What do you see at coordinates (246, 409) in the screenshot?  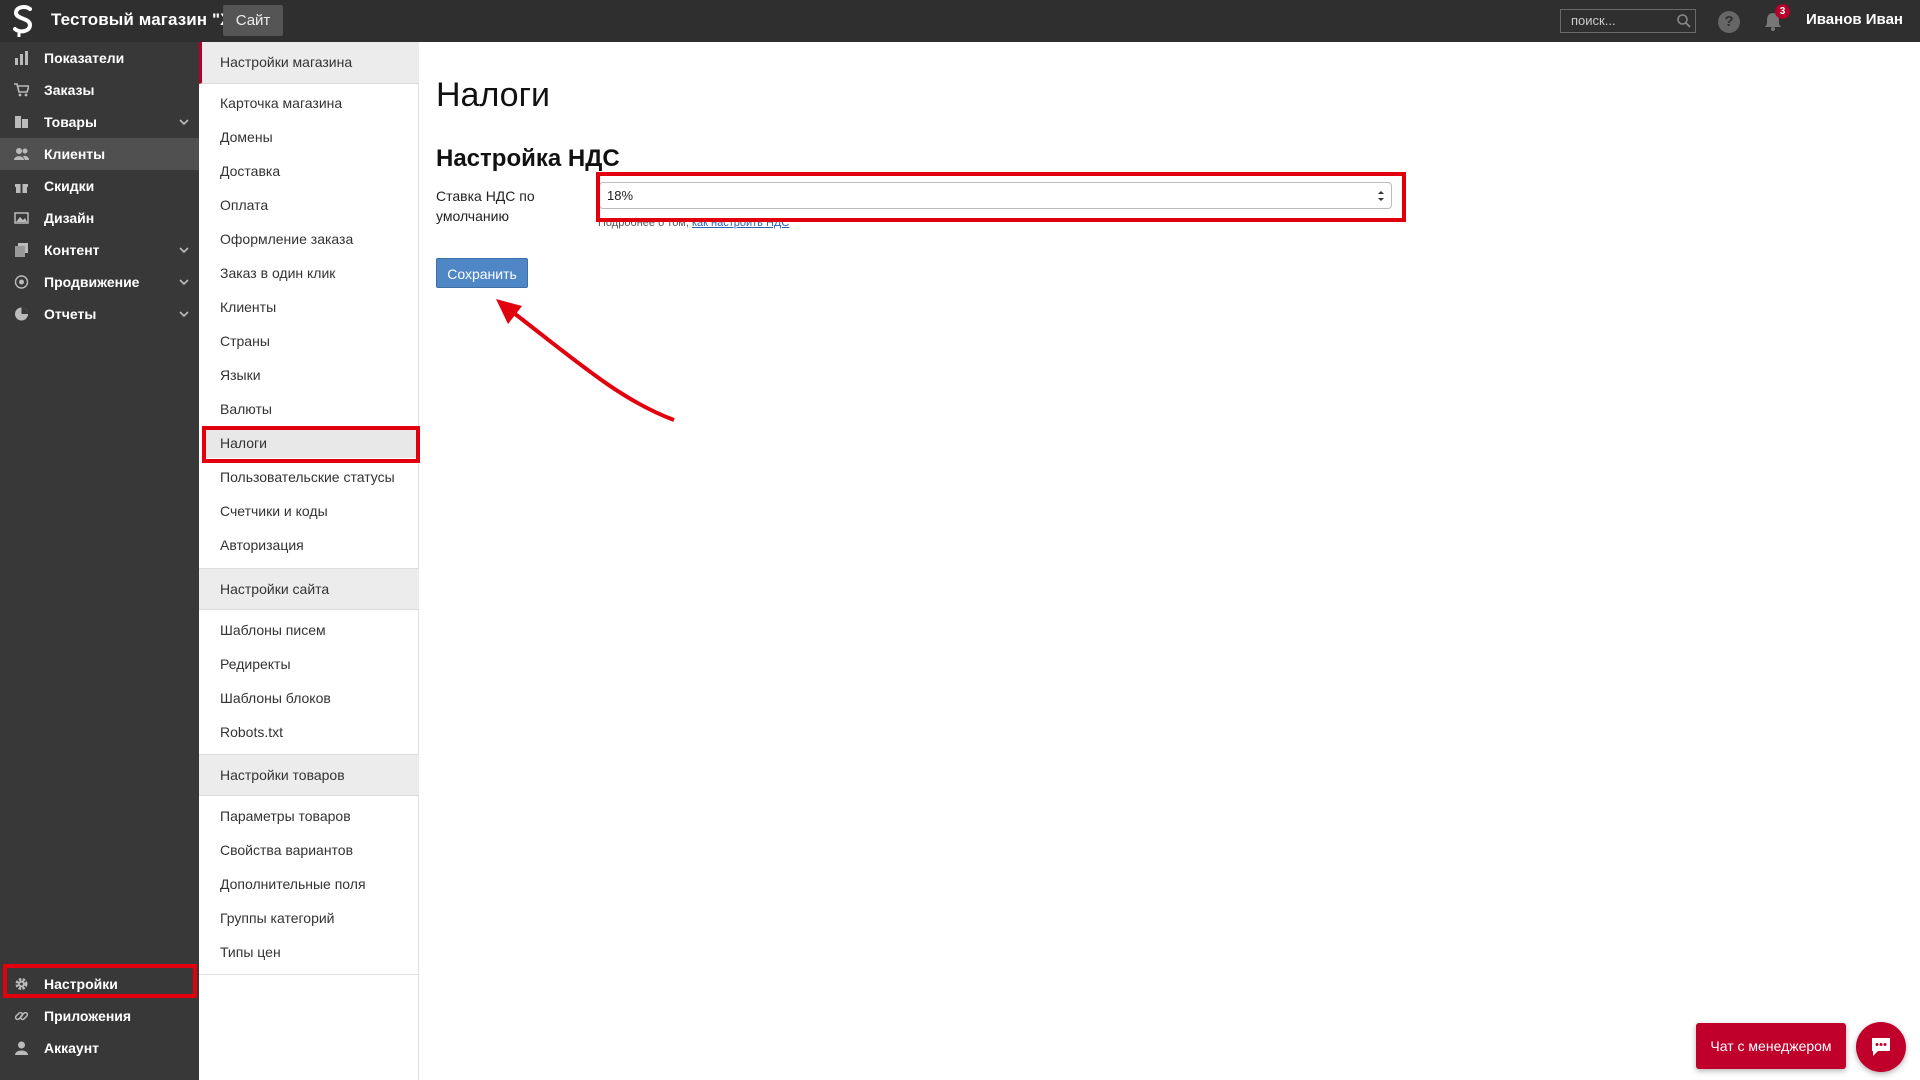 I see `submenu-item-currencies: Валюты` at bounding box center [246, 409].